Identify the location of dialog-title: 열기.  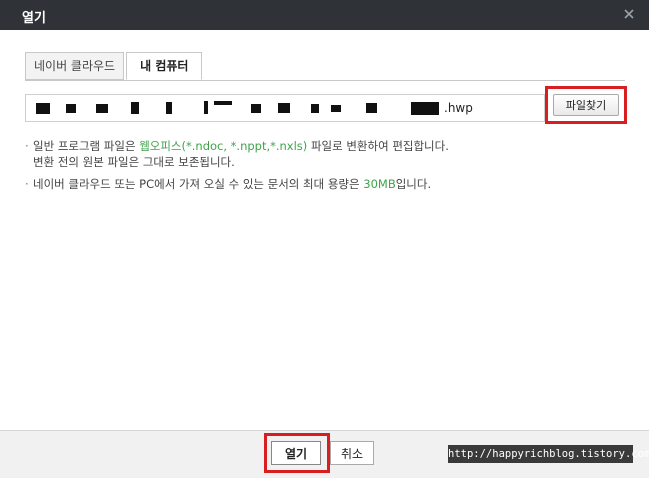
(34, 18).